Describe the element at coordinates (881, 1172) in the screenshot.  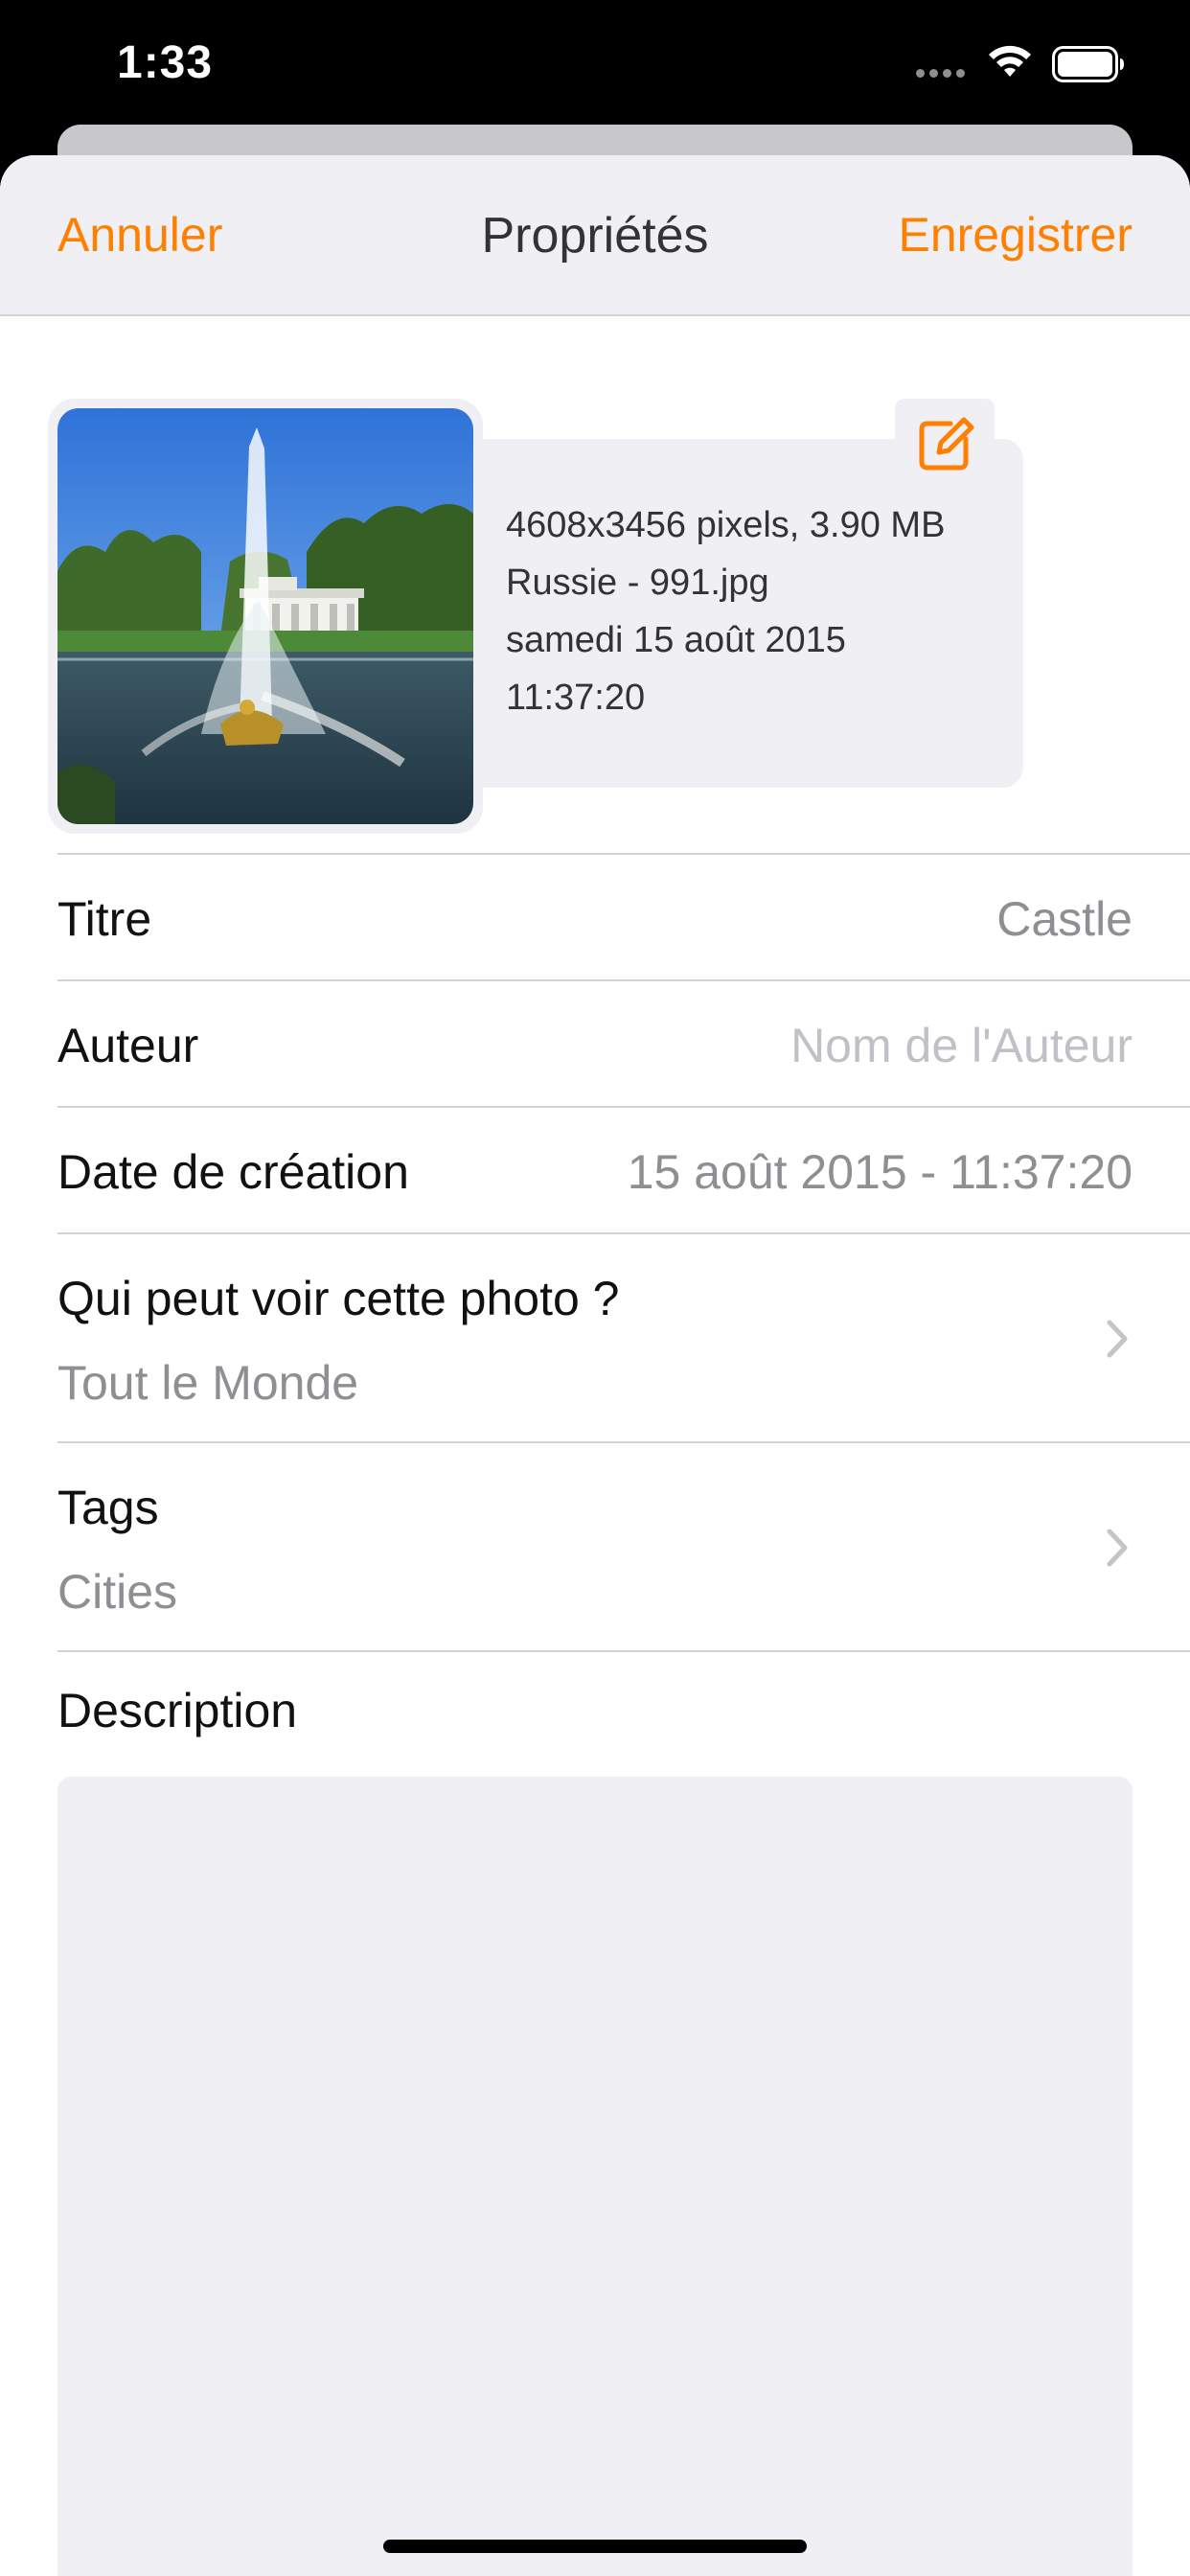
I see `creation-date-value: 15 août 2015 - 11:37:20` at that location.